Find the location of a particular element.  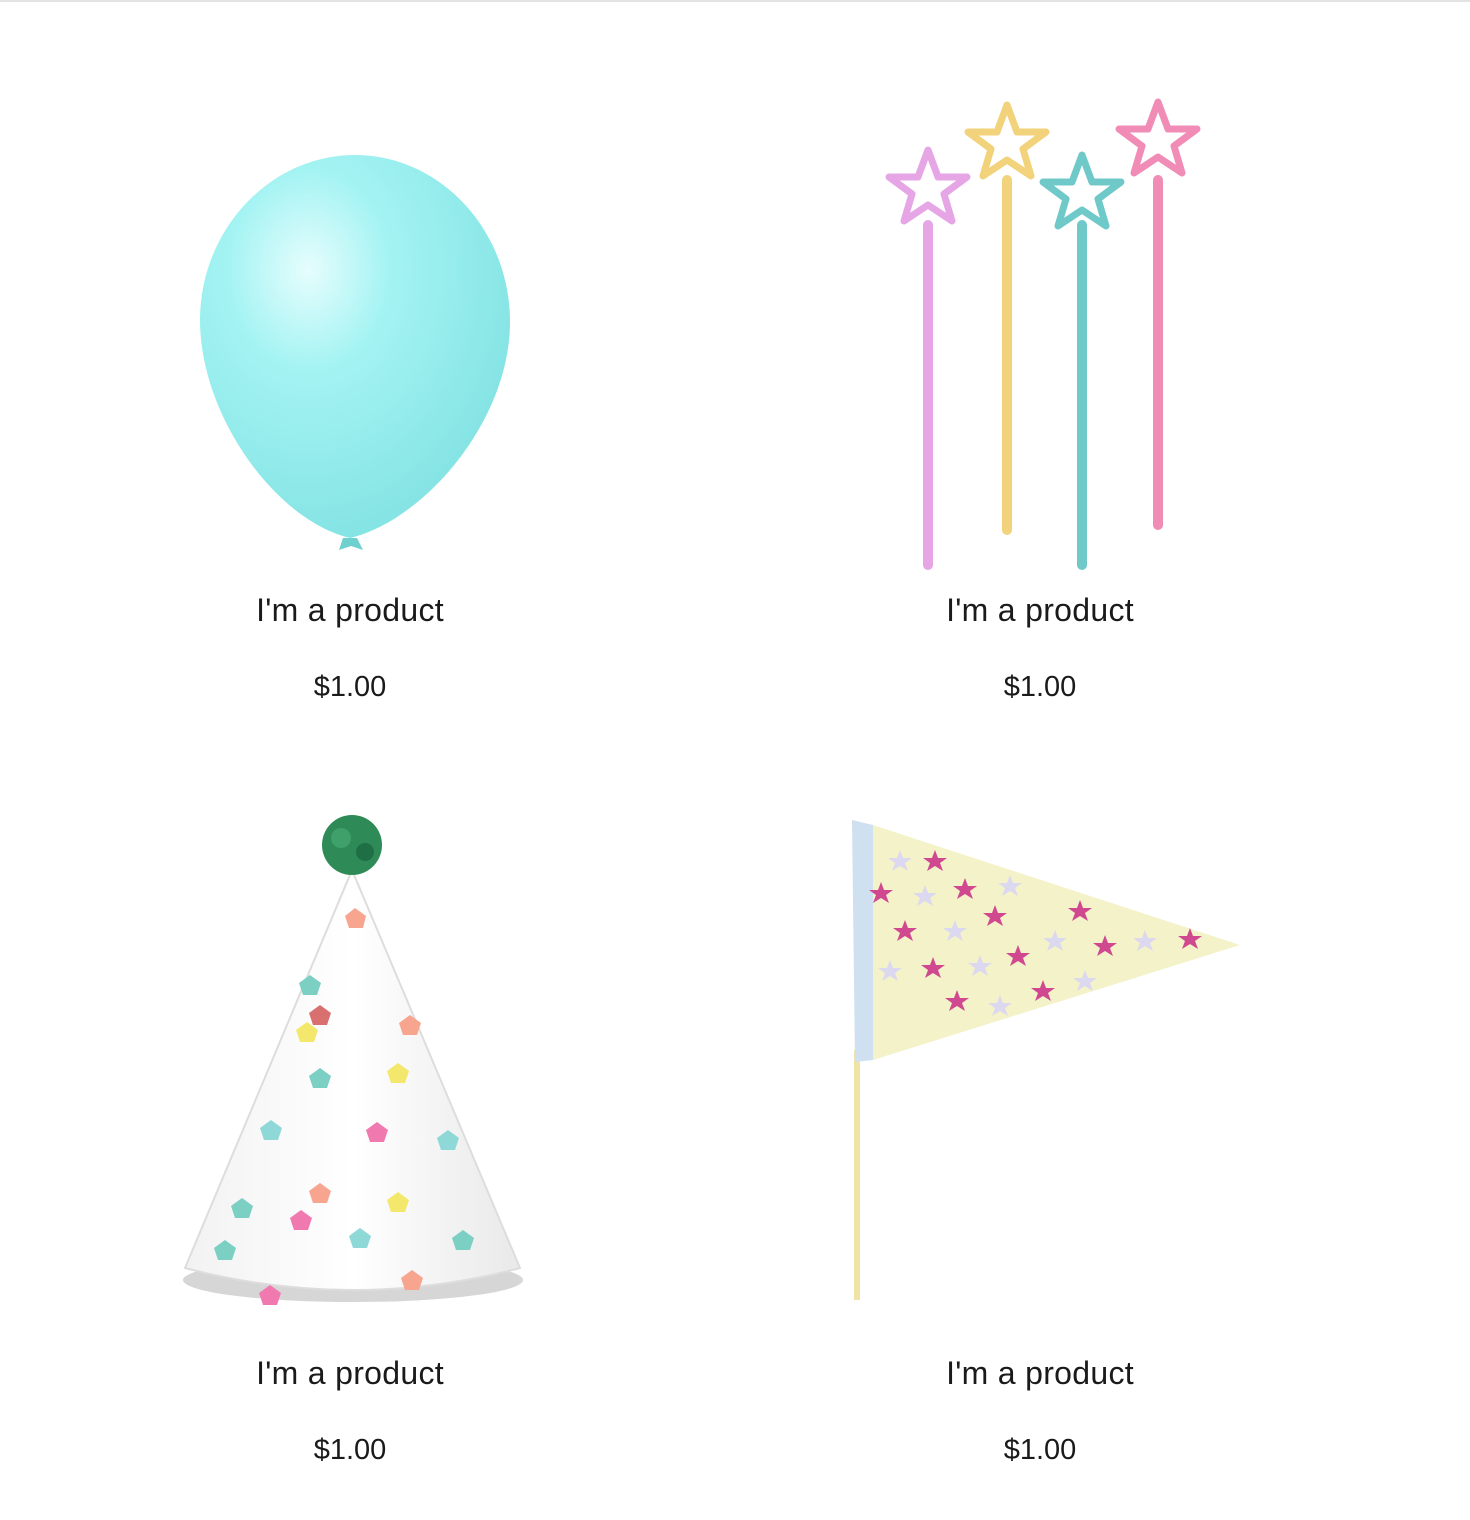

party-hat-icon is located at coordinates (353, 1060).